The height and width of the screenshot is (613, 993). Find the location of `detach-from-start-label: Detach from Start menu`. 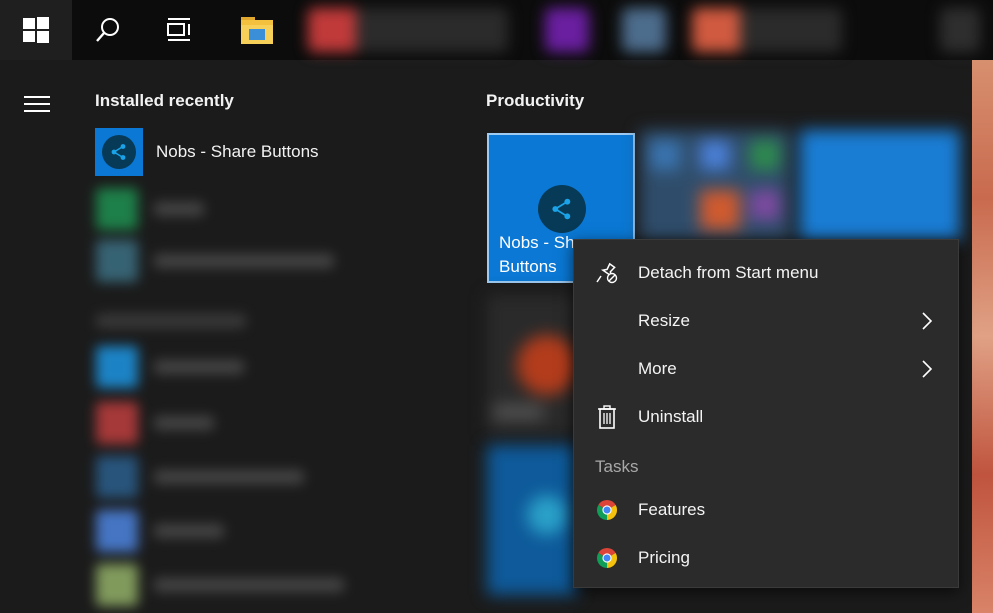

detach-from-start-label: Detach from Start menu is located at coordinates (728, 272).